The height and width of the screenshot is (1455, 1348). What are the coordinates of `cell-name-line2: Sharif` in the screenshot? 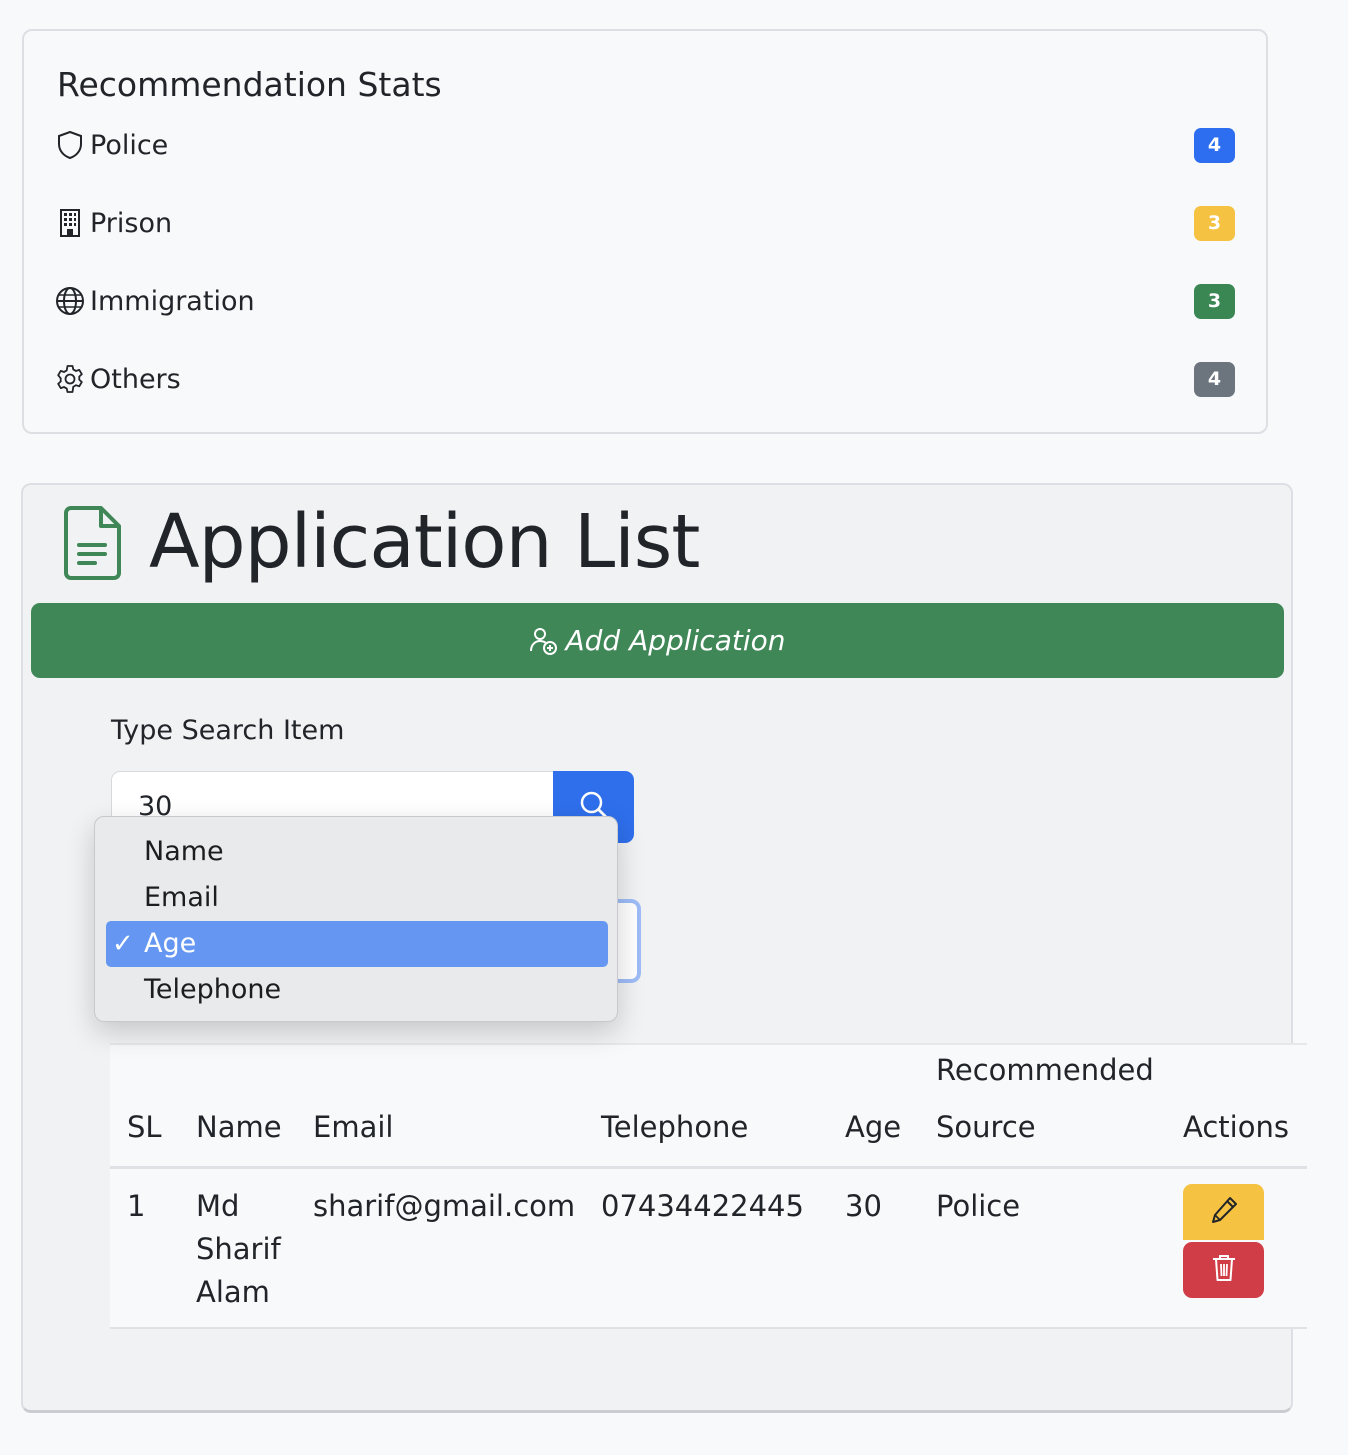 It's located at (238, 1249).